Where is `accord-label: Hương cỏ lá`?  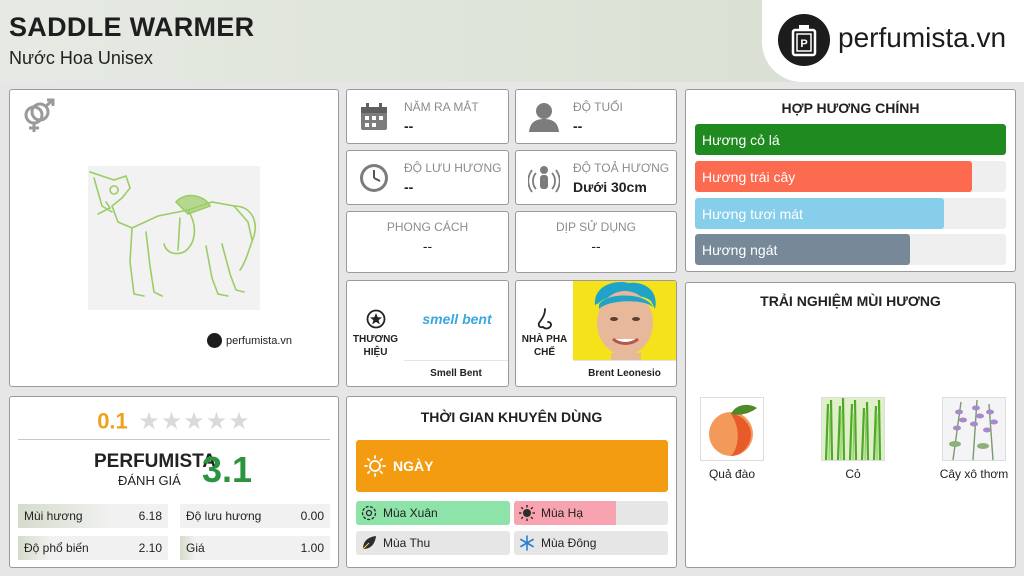 accord-label: Hương cỏ lá is located at coordinates (741, 140).